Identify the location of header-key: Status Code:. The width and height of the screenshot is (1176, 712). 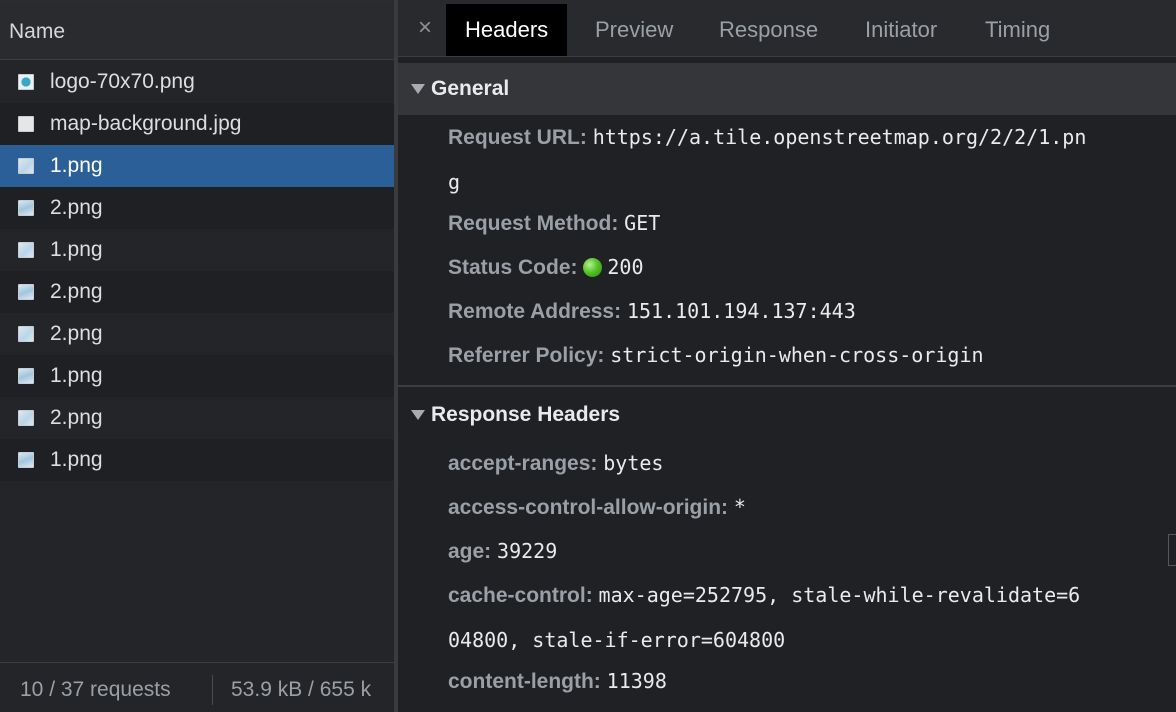
(513, 267).